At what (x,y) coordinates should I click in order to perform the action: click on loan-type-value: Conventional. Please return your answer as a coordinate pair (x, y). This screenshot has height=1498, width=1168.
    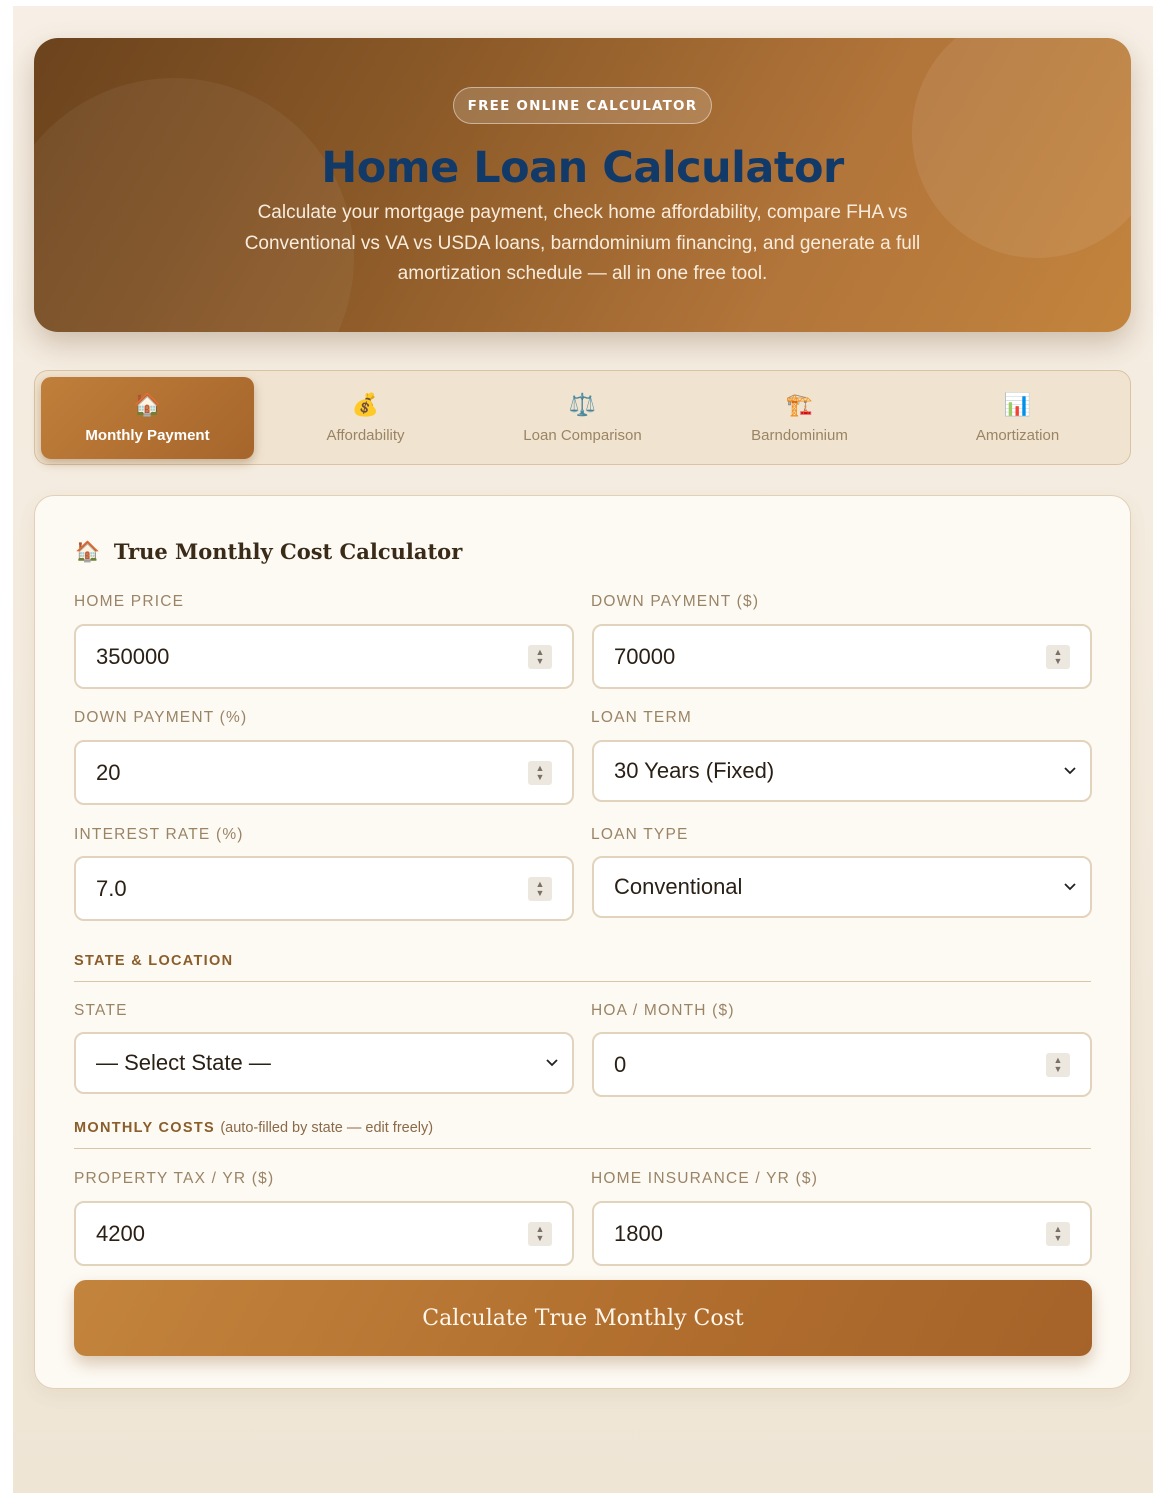
    Looking at the image, I should click on (678, 886).